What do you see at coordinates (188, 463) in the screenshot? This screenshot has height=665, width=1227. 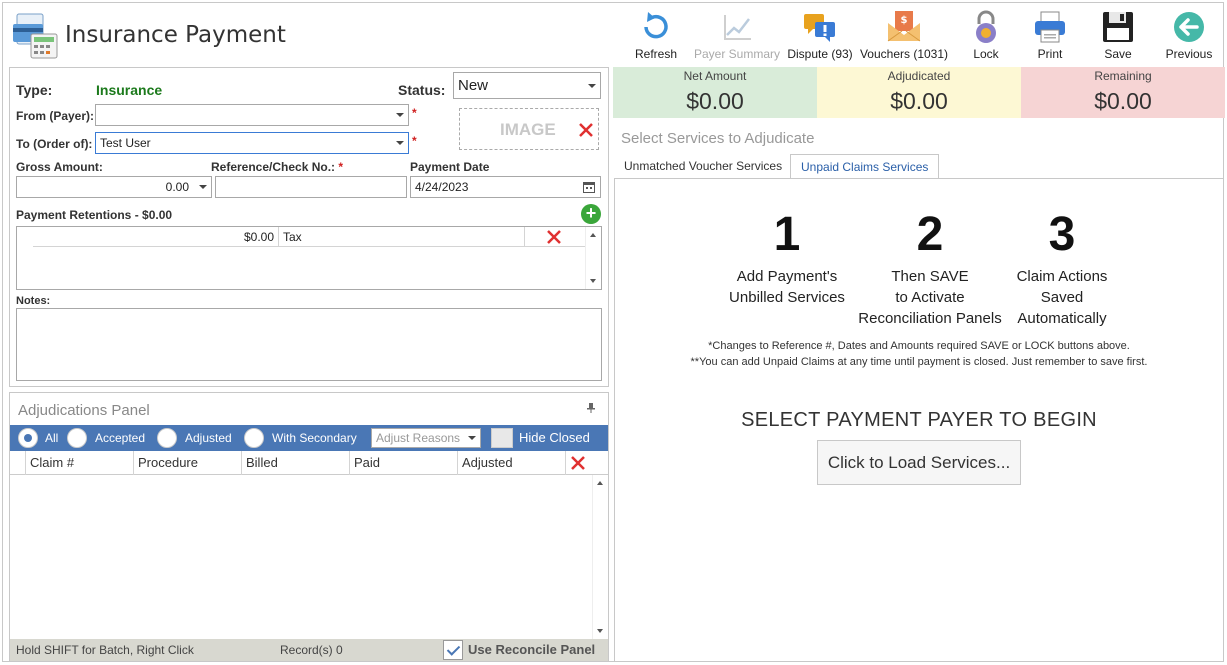 I see `column-procedure: Procedure` at bounding box center [188, 463].